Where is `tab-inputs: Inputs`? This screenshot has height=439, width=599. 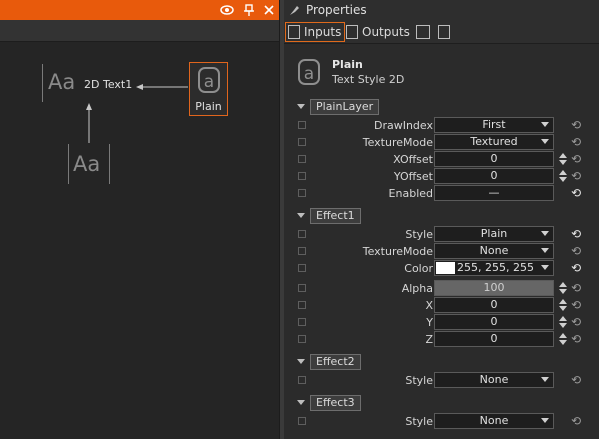 tab-inputs: Inputs is located at coordinates (315, 32).